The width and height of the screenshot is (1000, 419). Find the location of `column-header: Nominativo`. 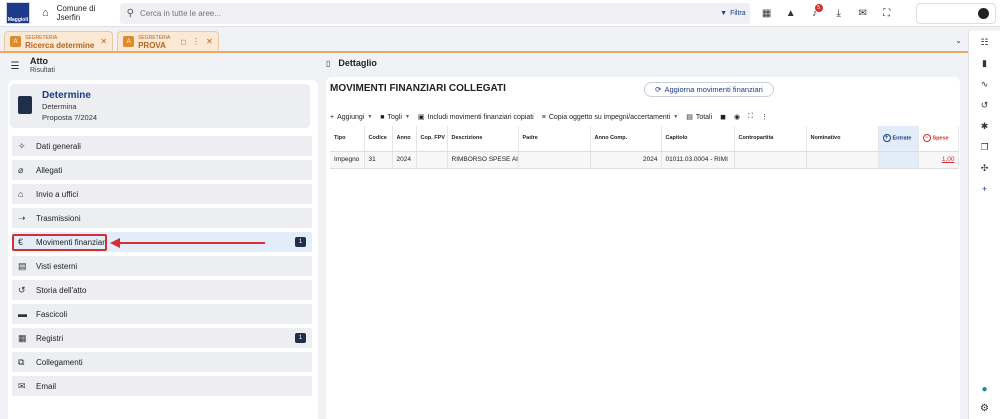

column-header: Nominativo is located at coordinates (842, 139).